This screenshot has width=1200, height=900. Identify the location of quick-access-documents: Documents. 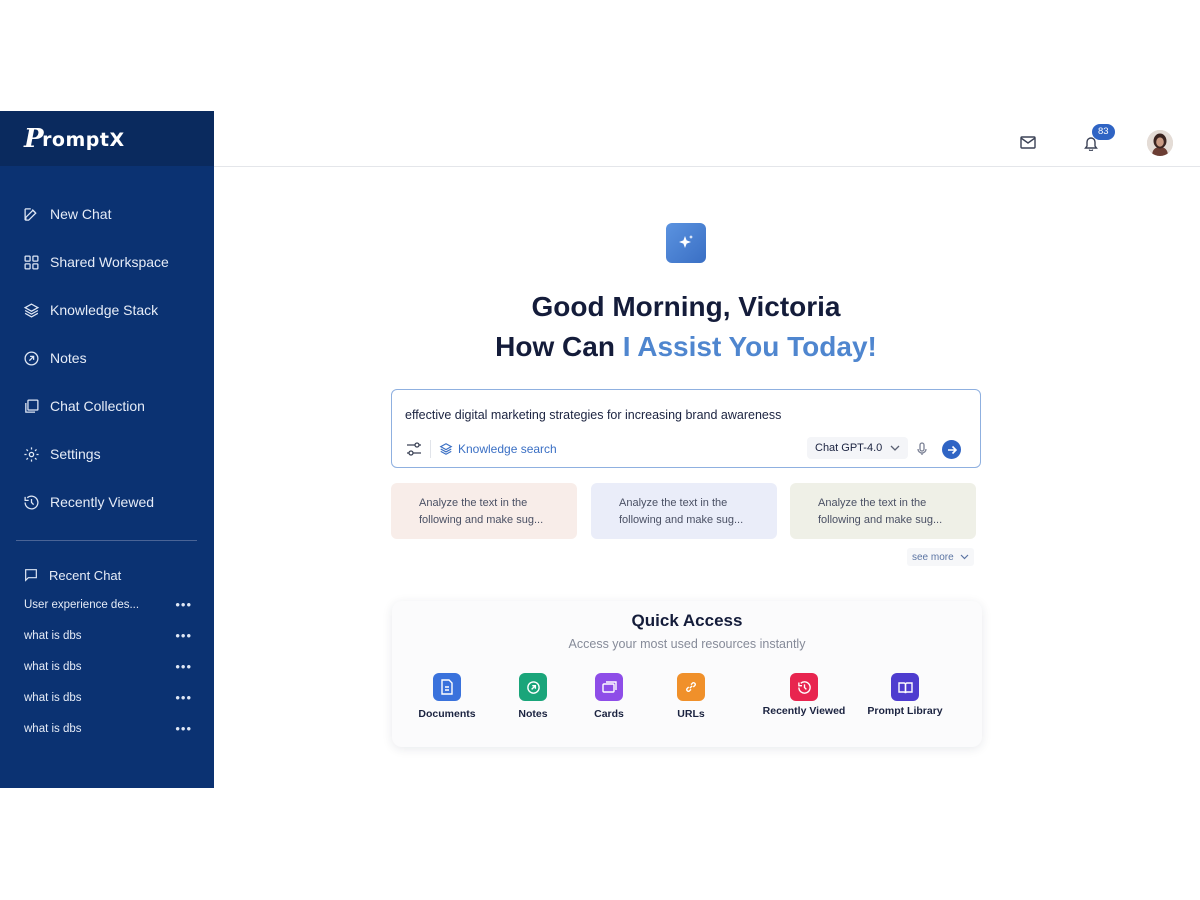
(447, 696).